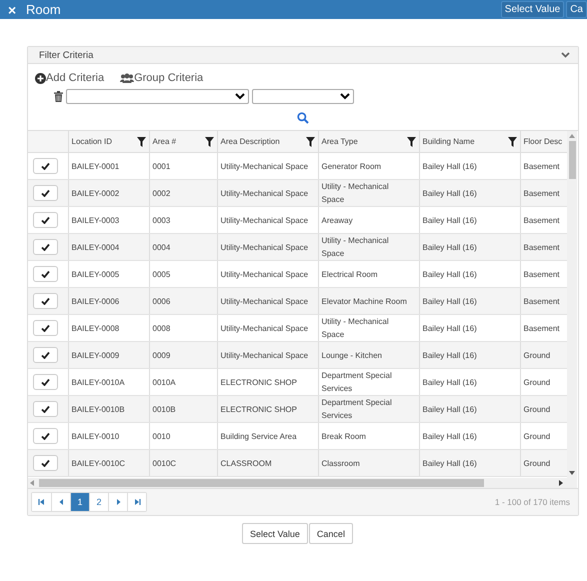 This screenshot has width=587, height=581. I want to click on table-cell: Lounge - Kitchen, so click(368, 355).